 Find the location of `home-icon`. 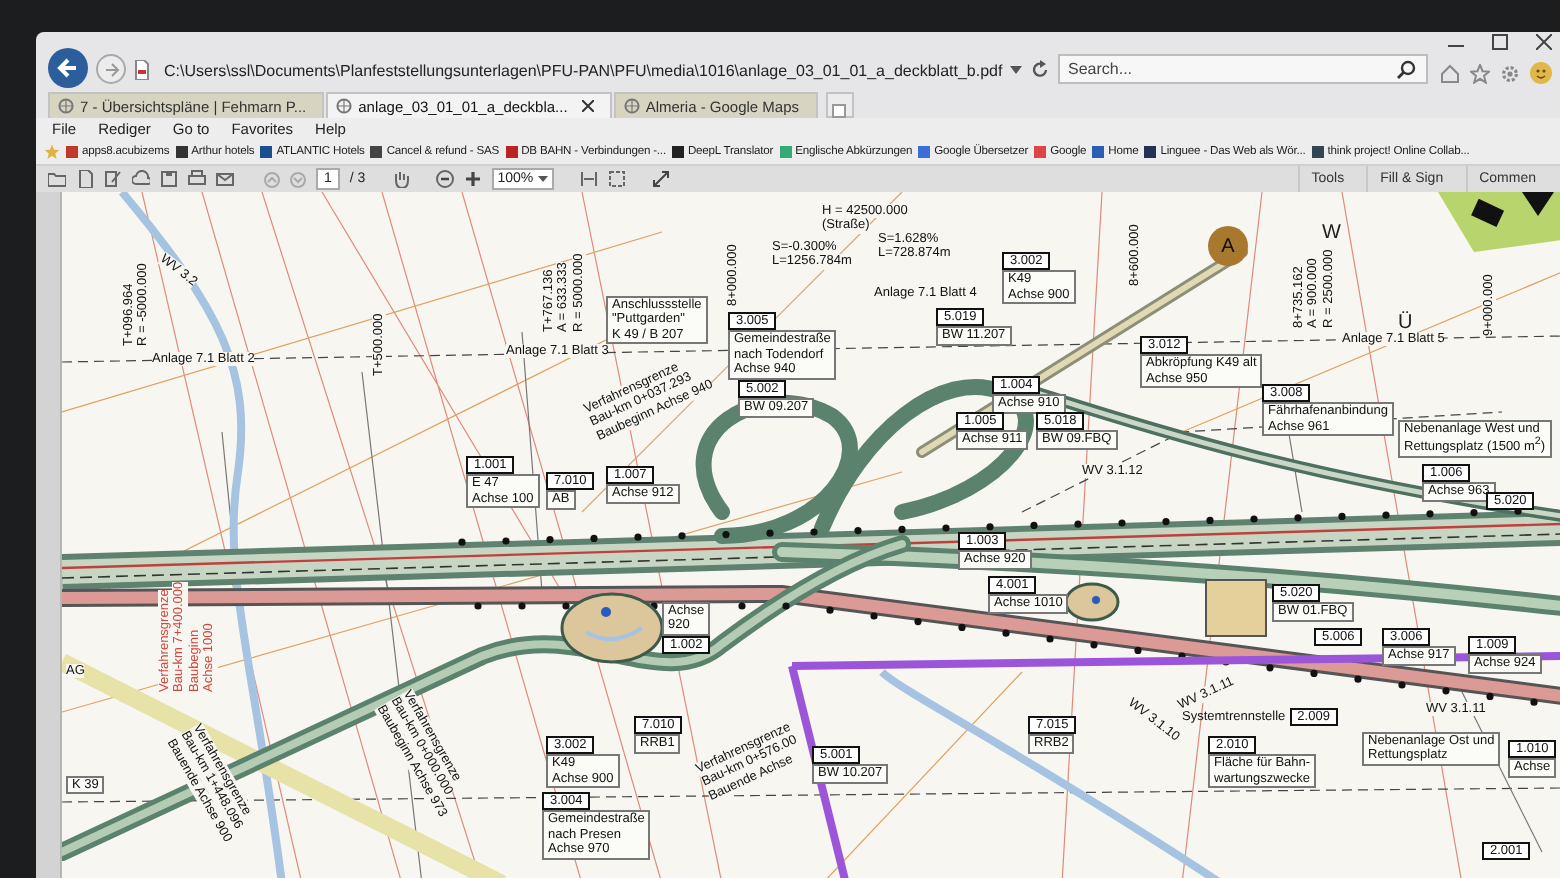

home-icon is located at coordinates (1450, 73).